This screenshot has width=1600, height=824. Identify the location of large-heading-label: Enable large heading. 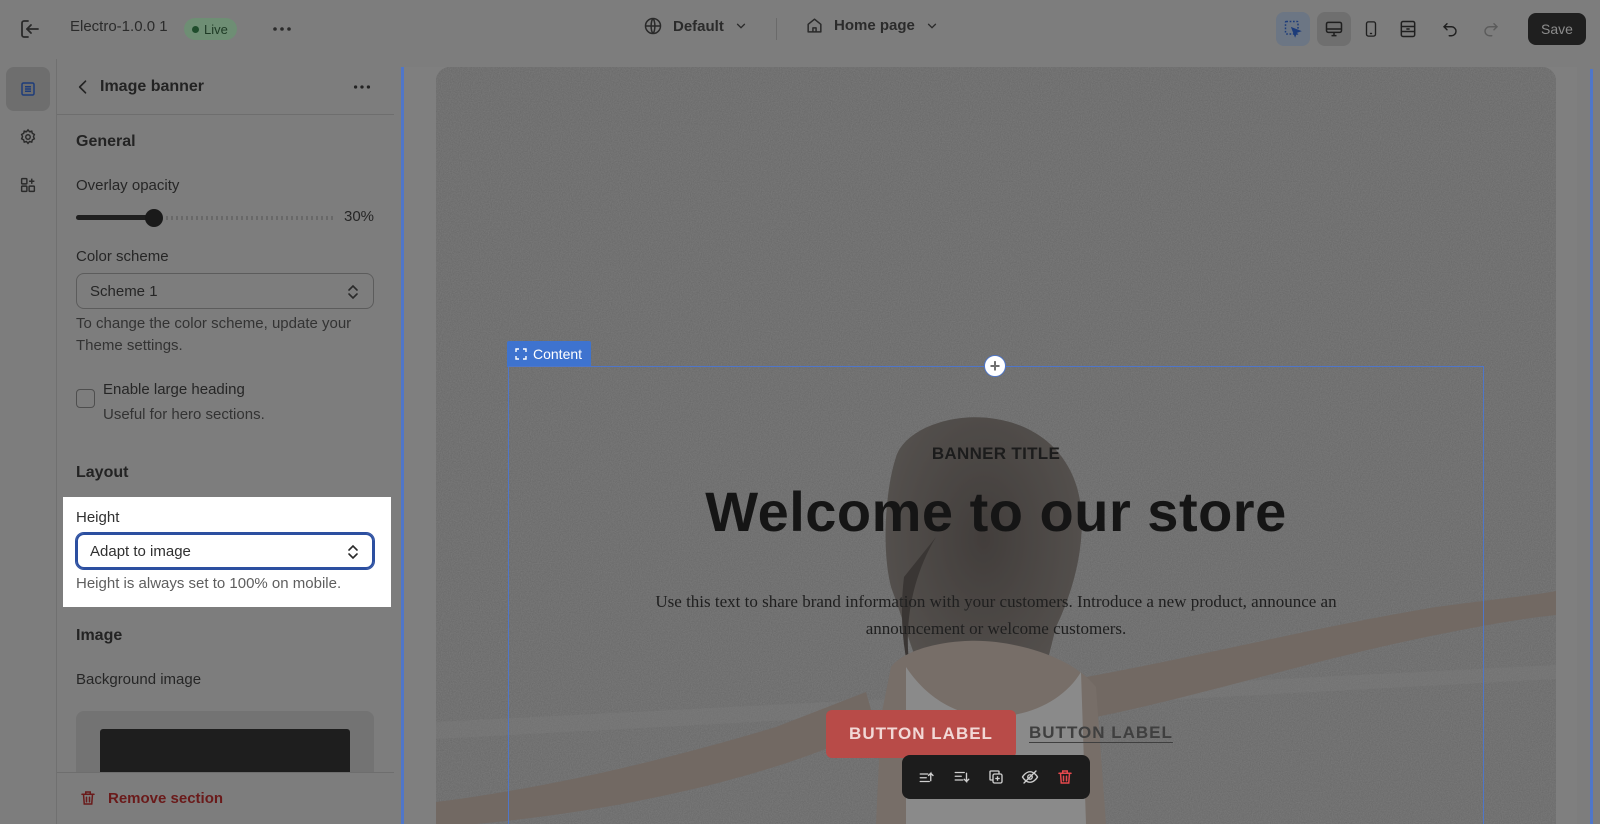
(174, 389).